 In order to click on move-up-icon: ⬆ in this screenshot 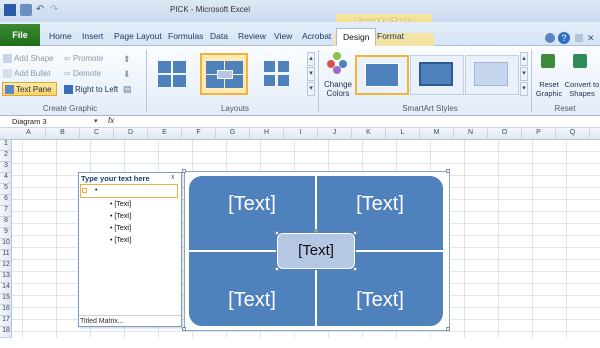, I will do `click(127, 59)`.